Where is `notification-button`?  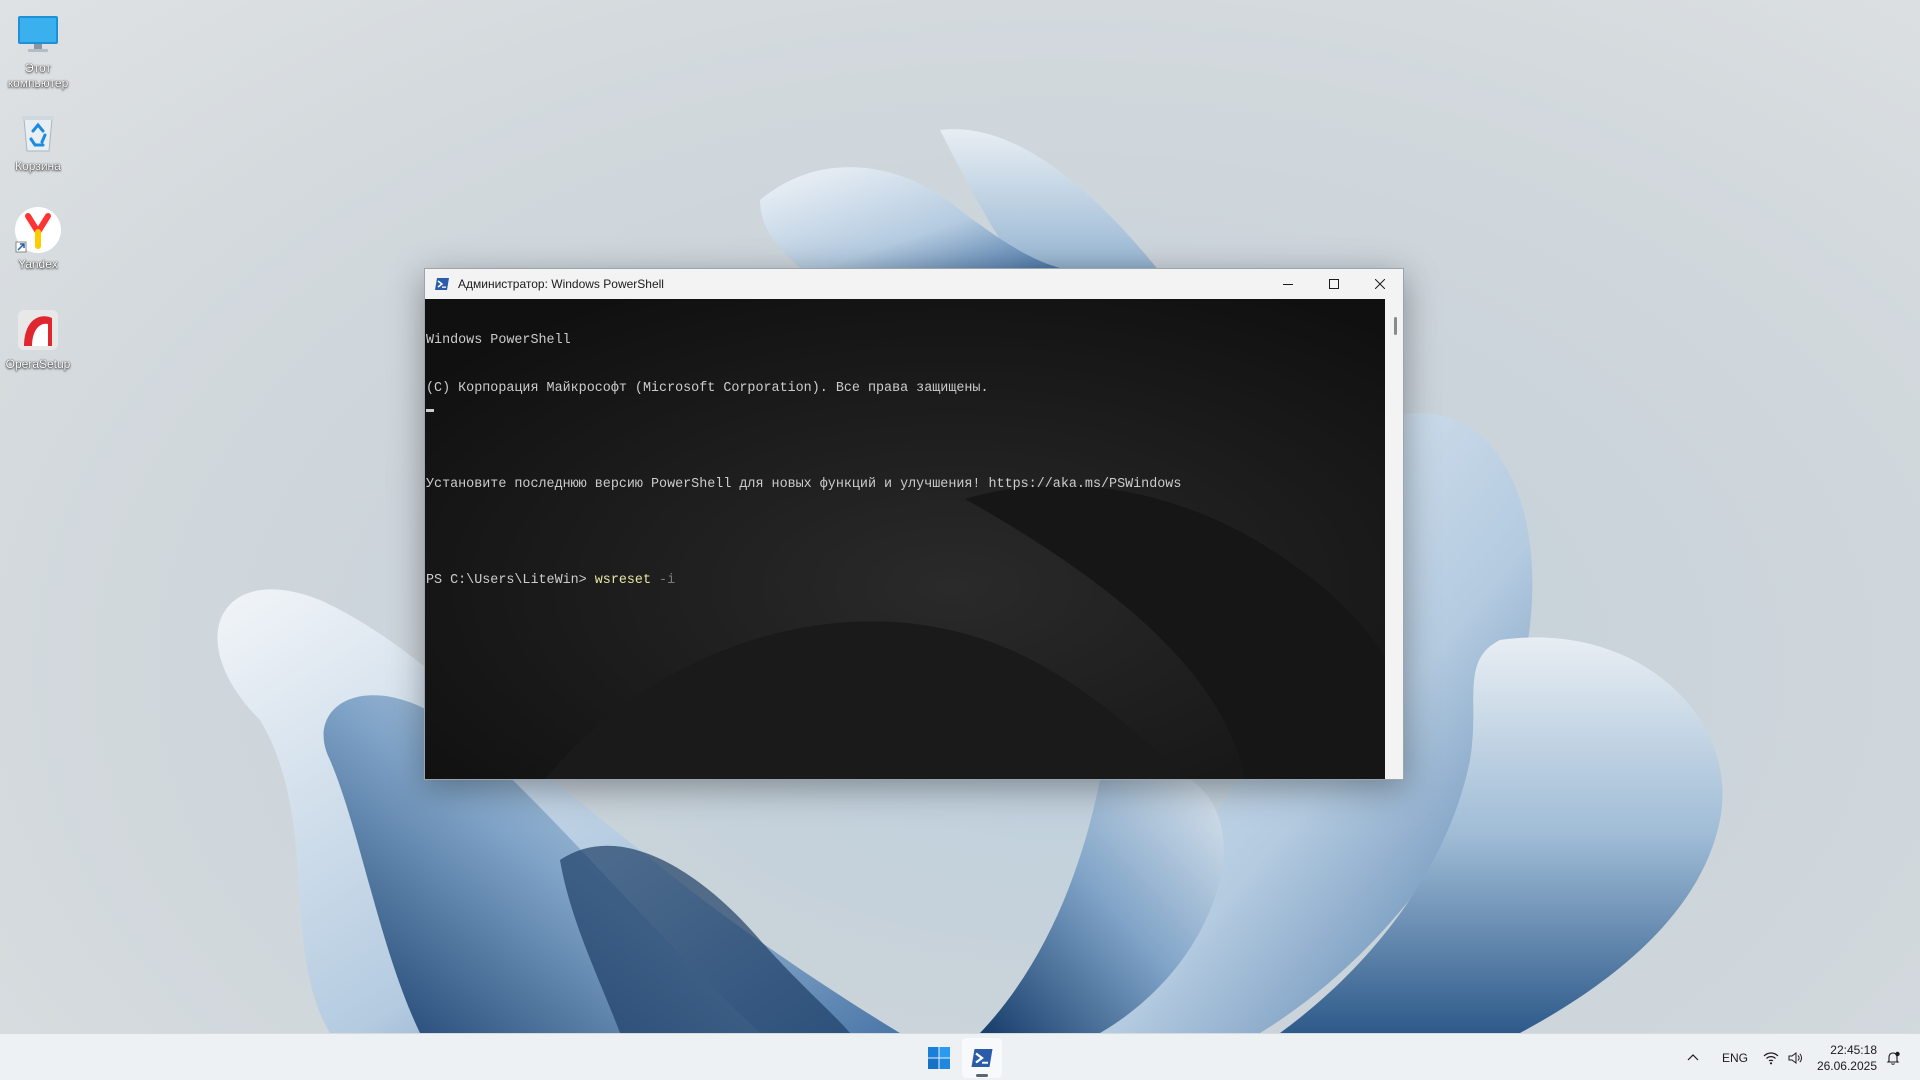
notification-button is located at coordinates (1893, 1057).